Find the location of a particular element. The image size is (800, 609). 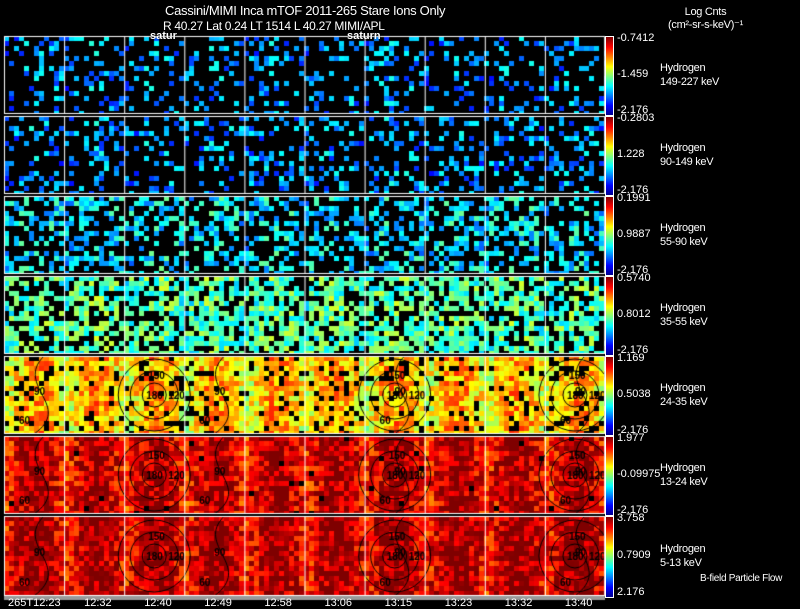

x-tick-label: 13:06 is located at coordinates (338, 603).